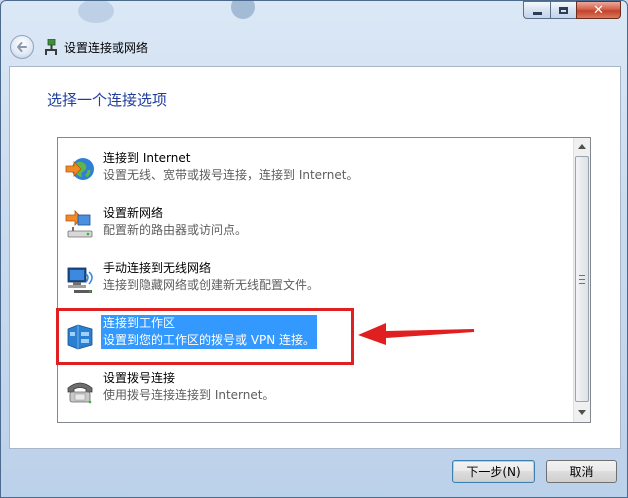 The width and height of the screenshot is (628, 498). I want to click on option-new-network: 设置新网络 配置新的路由器或访问点。, so click(314, 225).